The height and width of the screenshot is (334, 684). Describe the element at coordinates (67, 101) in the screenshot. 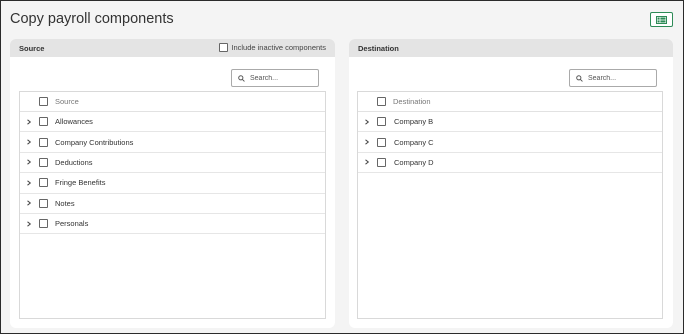

I see `source-column-header: Source` at that location.